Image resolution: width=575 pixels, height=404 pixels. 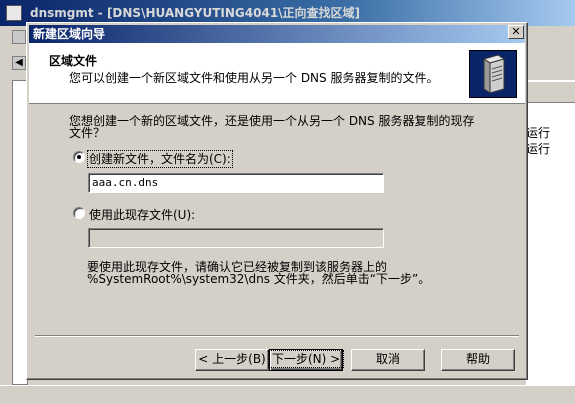 I want to click on question-text-line1: 您想创建一个新的区域文件，还是使用一个从另一个 DNS 服务器复制的现存, so click(x=272, y=121).